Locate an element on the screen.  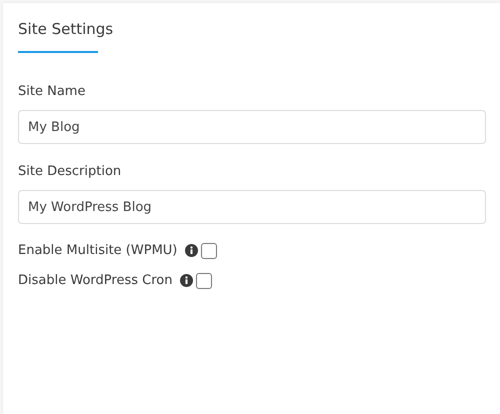
input-field: My Blog is located at coordinates (252, 127).